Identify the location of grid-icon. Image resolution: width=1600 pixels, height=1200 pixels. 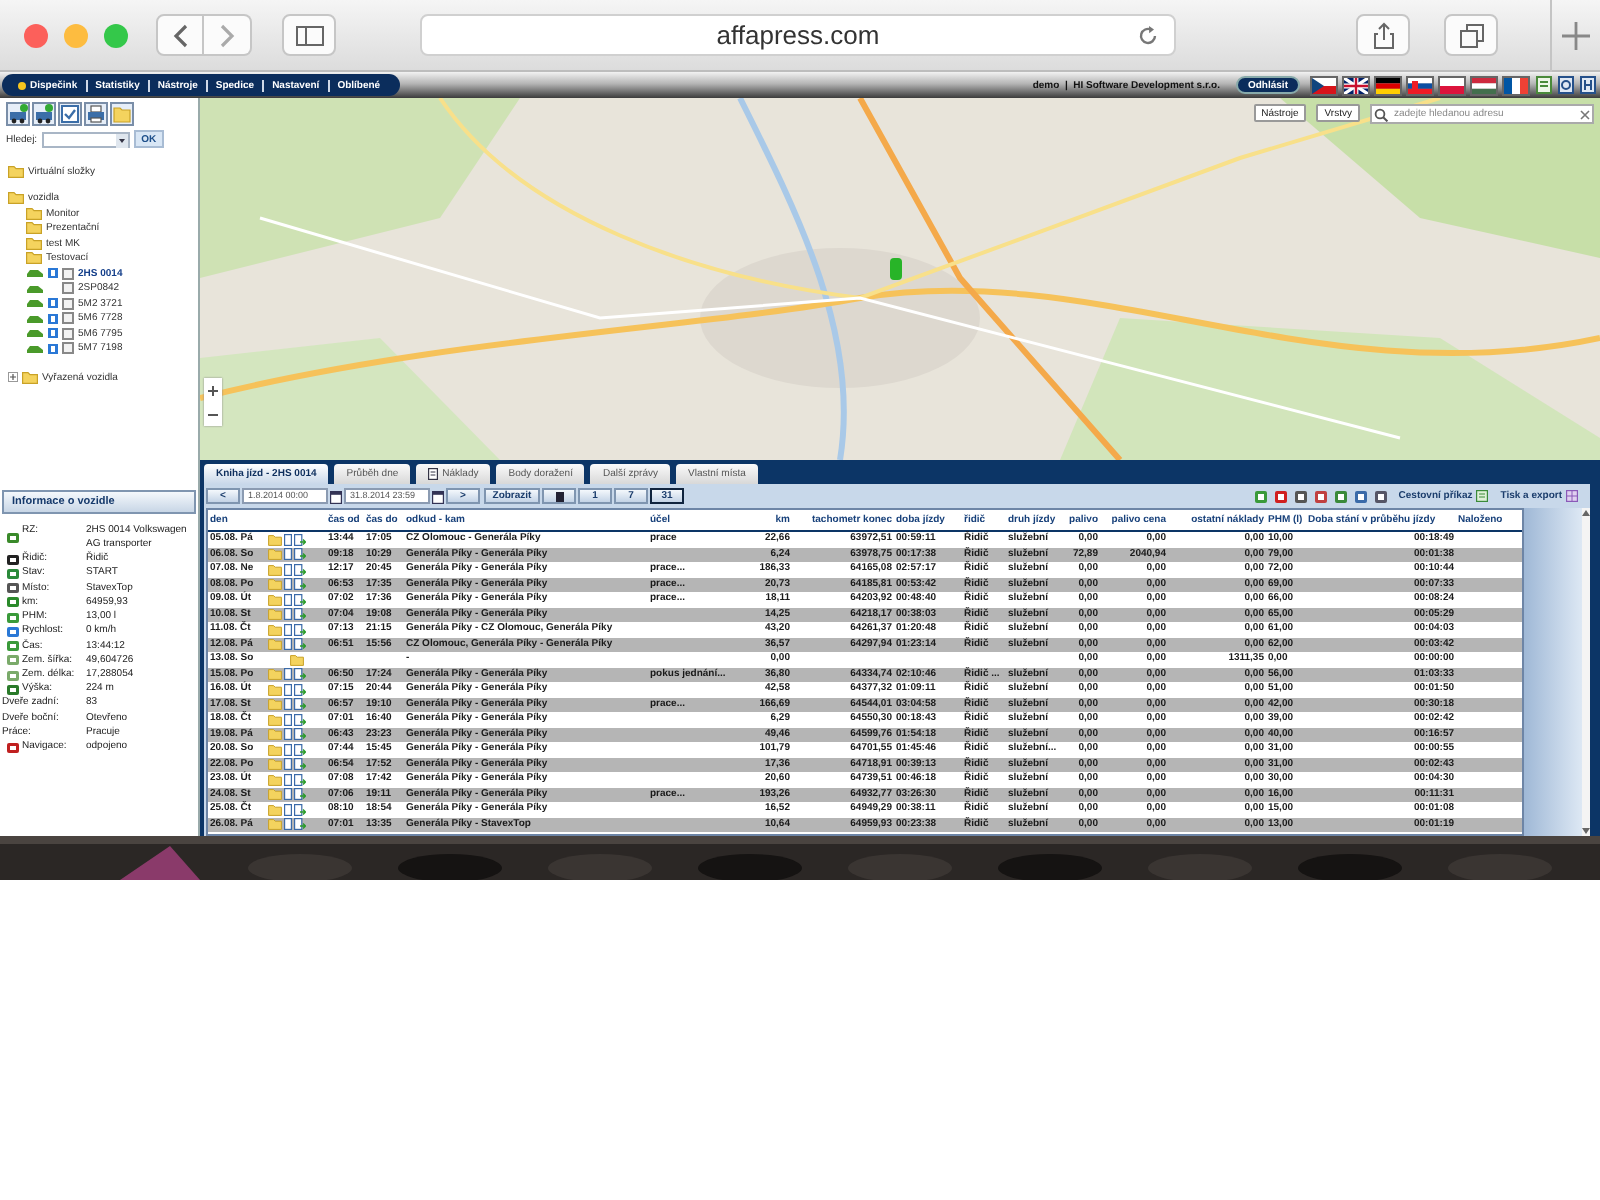
(1572, 496).